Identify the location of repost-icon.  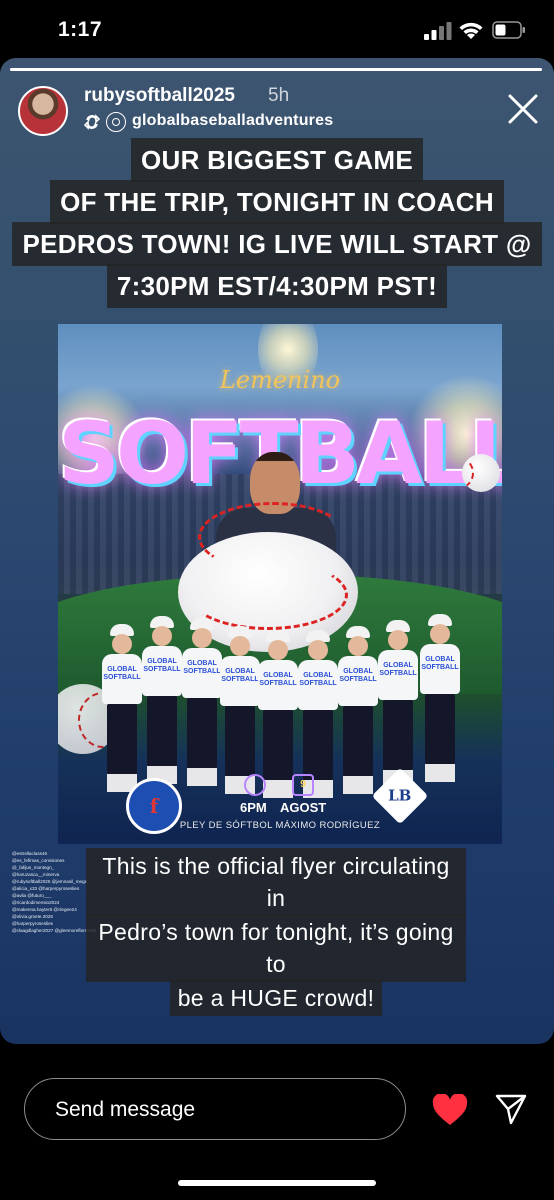
(92, 122).